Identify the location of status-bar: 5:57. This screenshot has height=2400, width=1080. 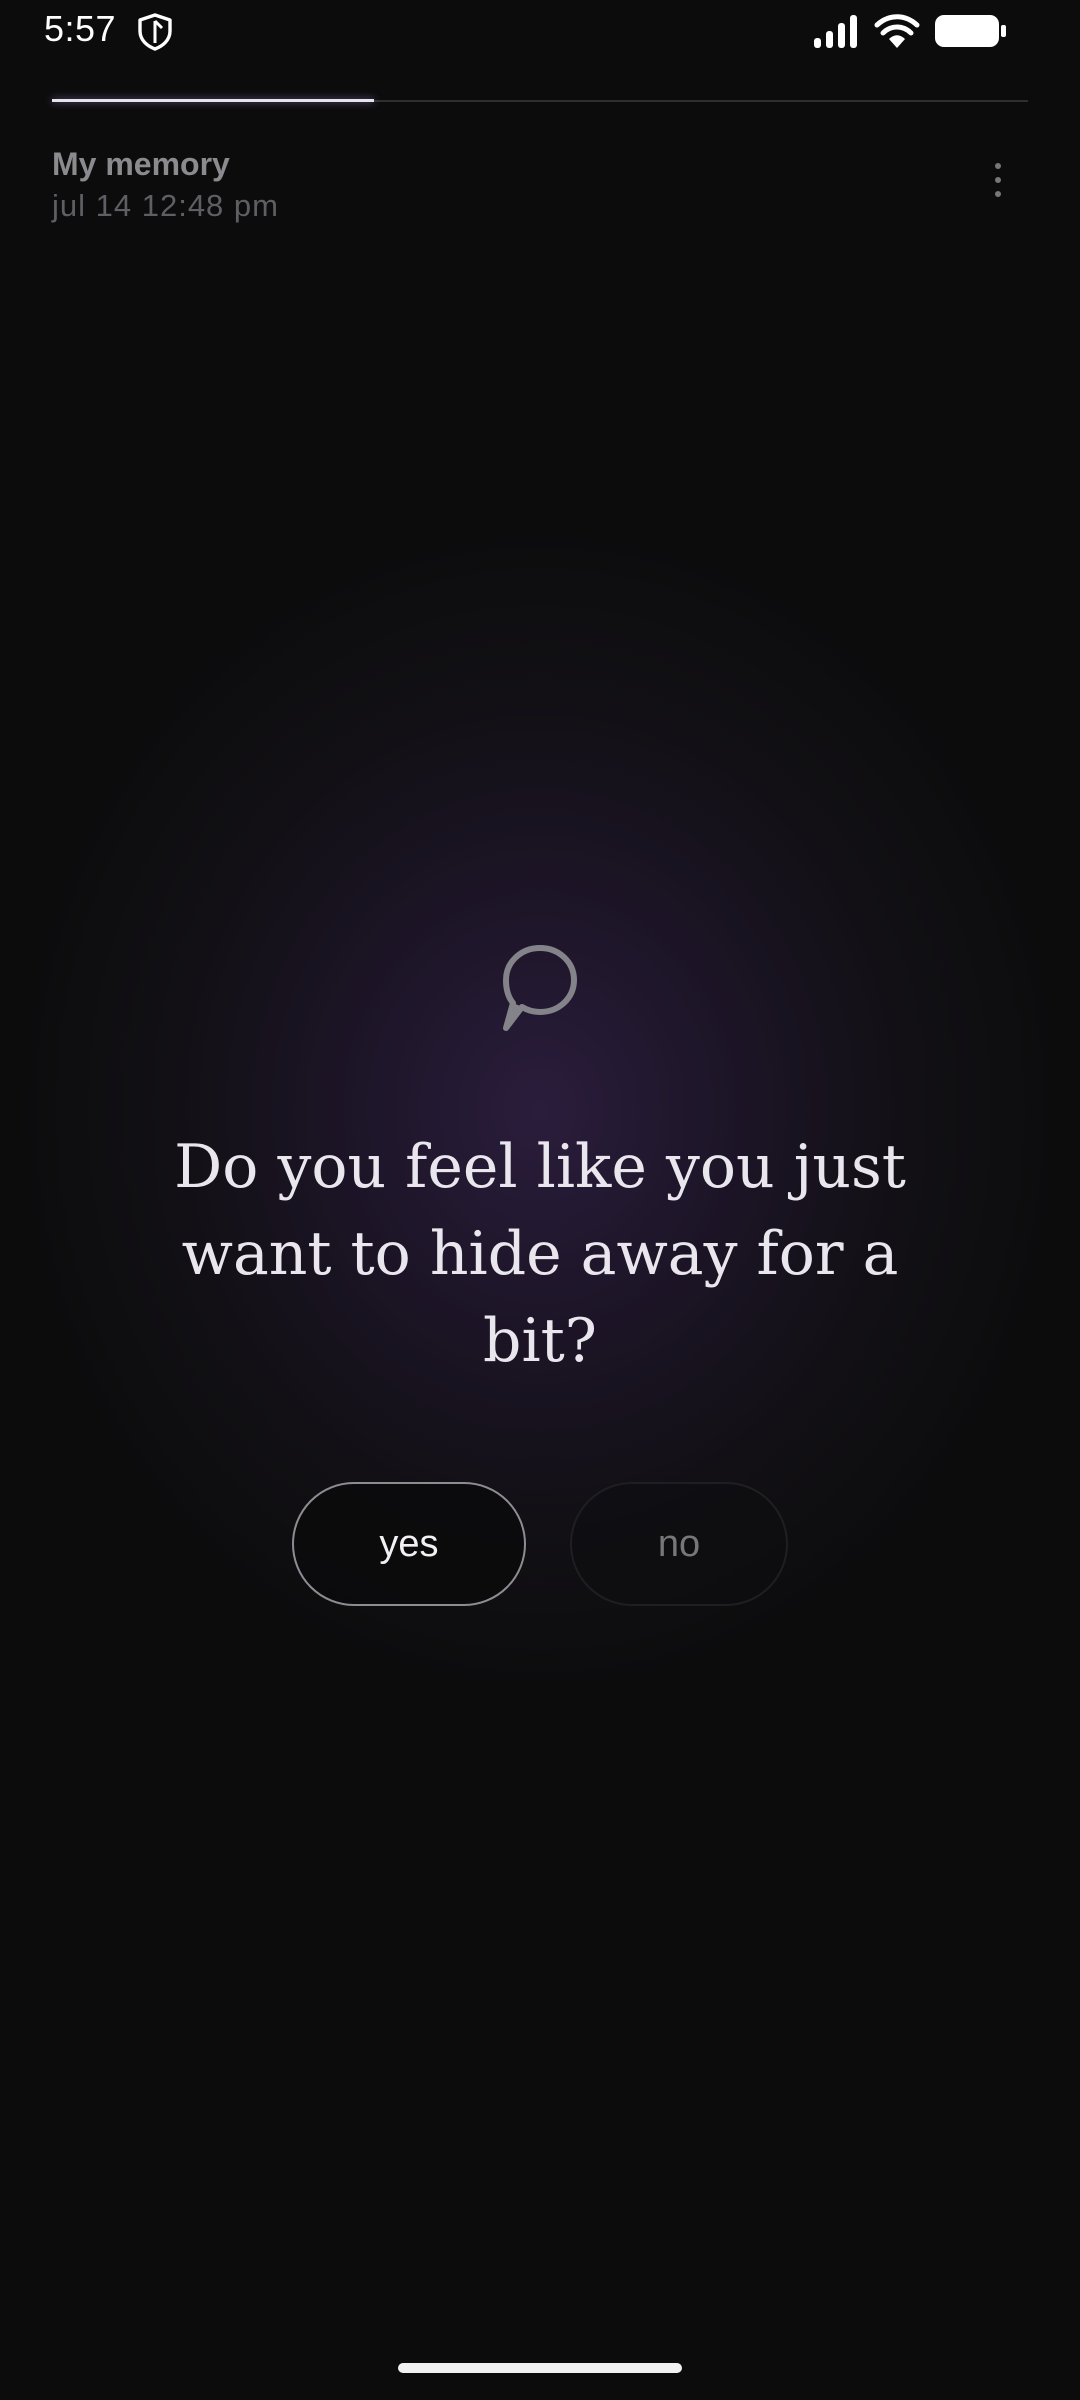
(540, 32).